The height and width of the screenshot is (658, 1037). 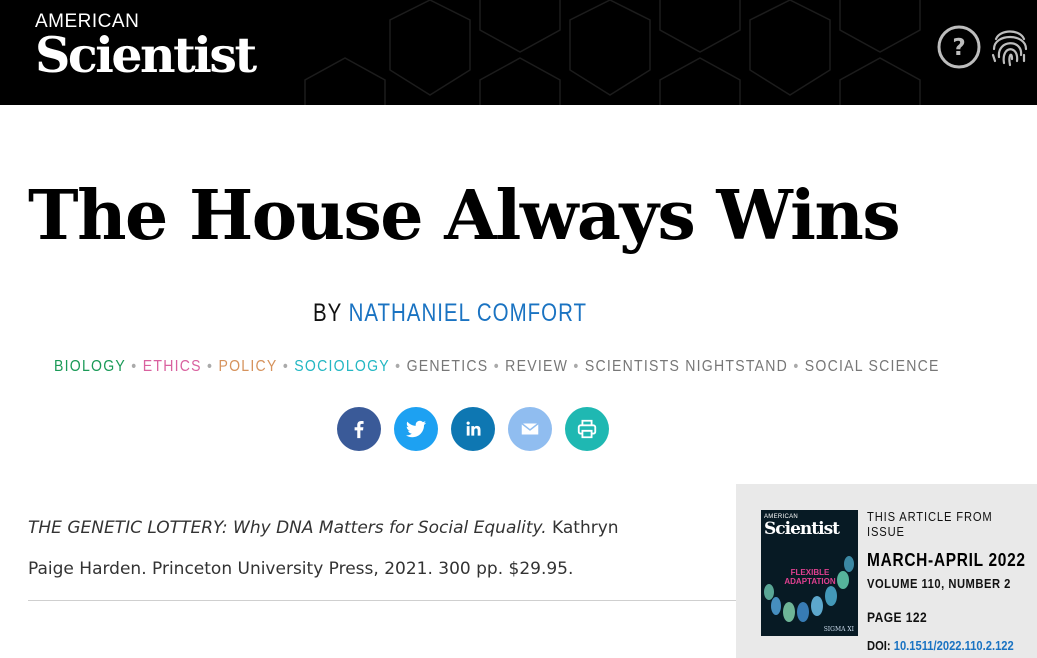 What do you see at coordinates (464, 216) in the screenshot?
I see `article-title: The House Always Wins` at bounding box center [464, 216].